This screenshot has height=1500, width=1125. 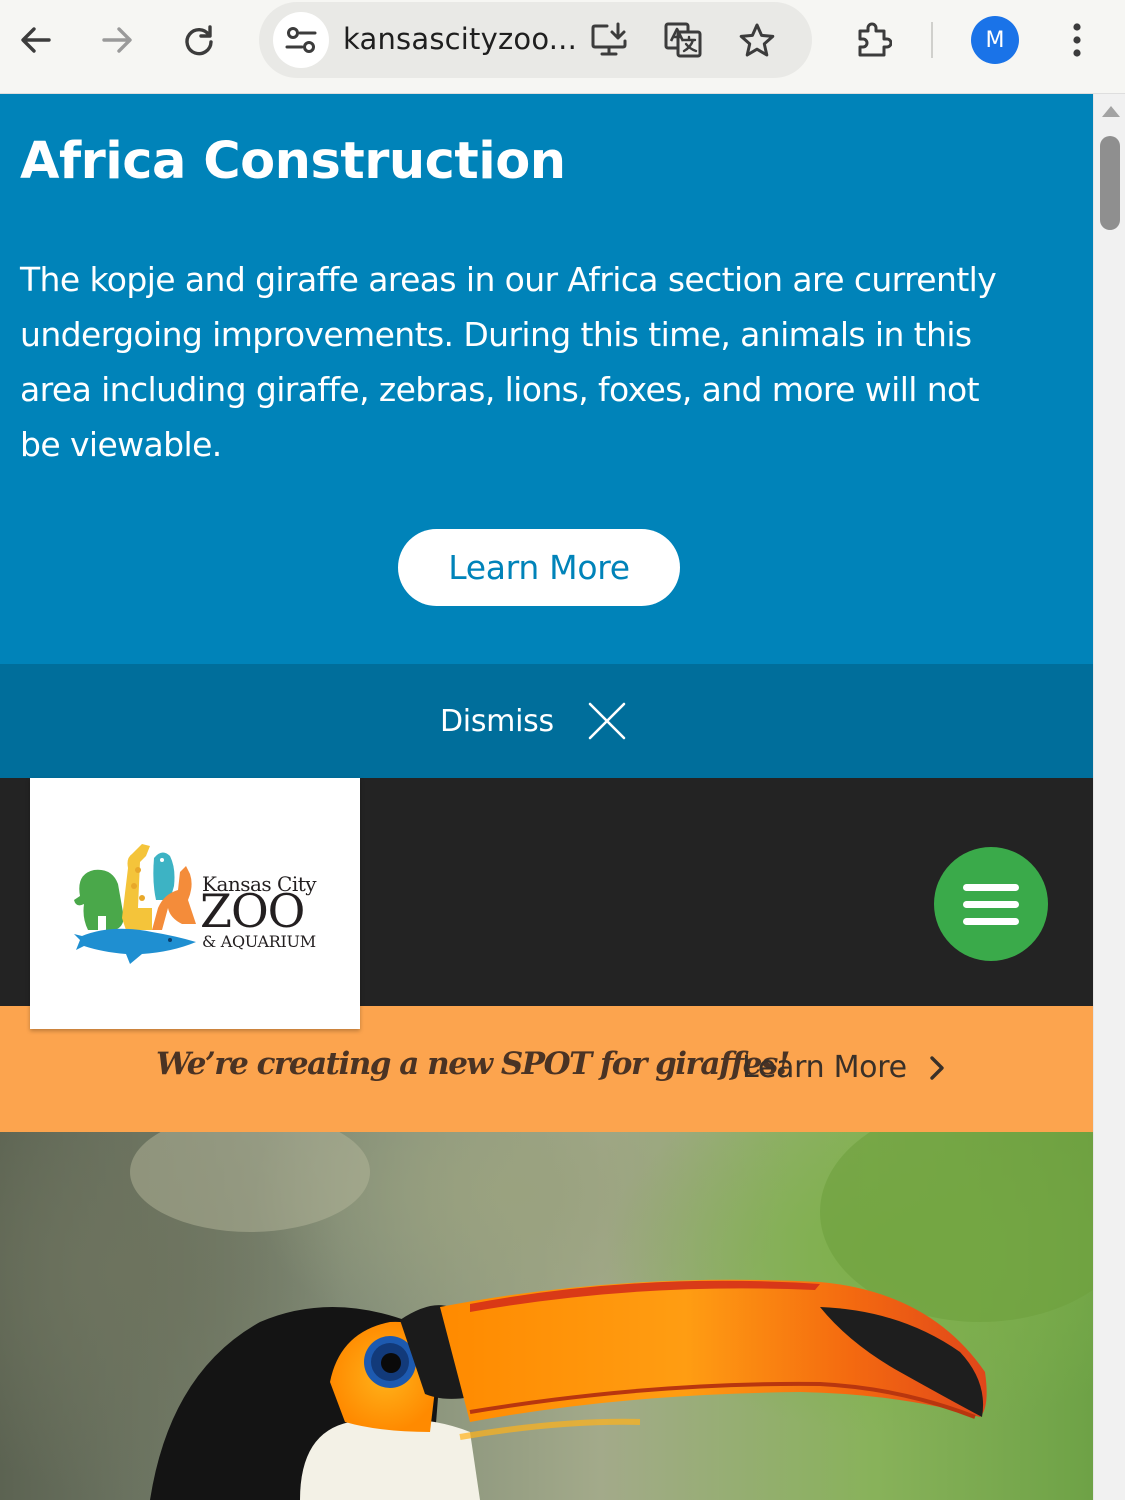 I want to click on chevron-right-icon, so click(x=937, y=1067).